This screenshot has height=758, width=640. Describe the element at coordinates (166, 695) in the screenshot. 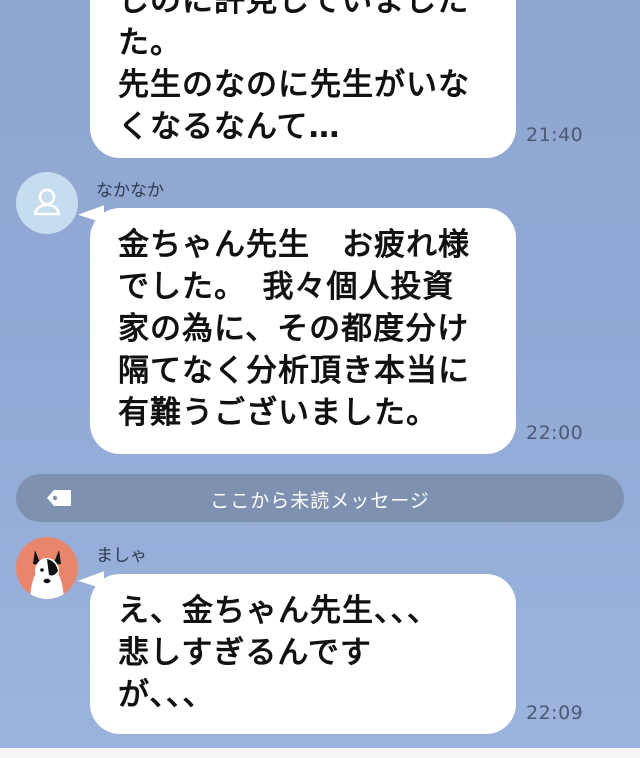

I see `message-line: が、、、` at that location.